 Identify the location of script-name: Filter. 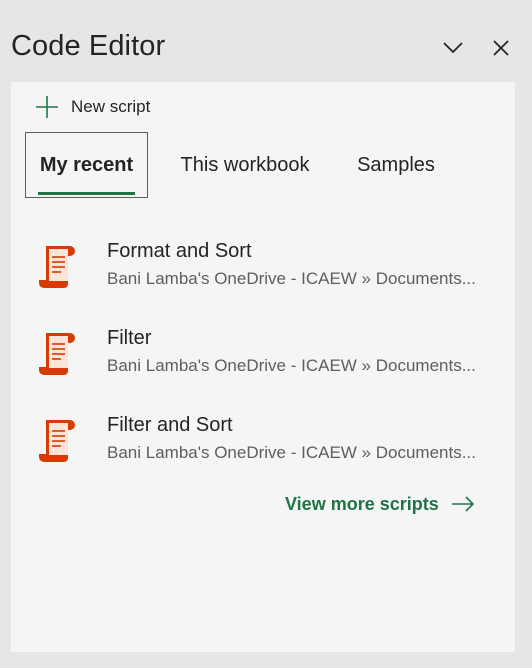
(129, 338).